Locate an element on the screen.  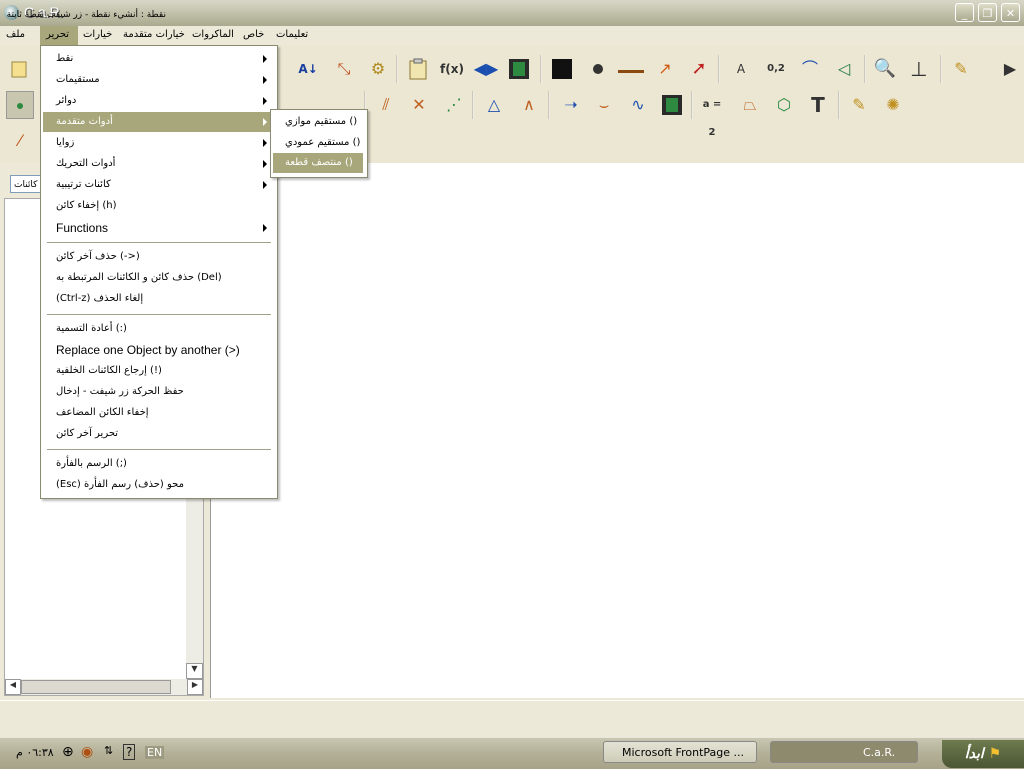
wand-icon: ✎ is located at coordinates (859, 105).